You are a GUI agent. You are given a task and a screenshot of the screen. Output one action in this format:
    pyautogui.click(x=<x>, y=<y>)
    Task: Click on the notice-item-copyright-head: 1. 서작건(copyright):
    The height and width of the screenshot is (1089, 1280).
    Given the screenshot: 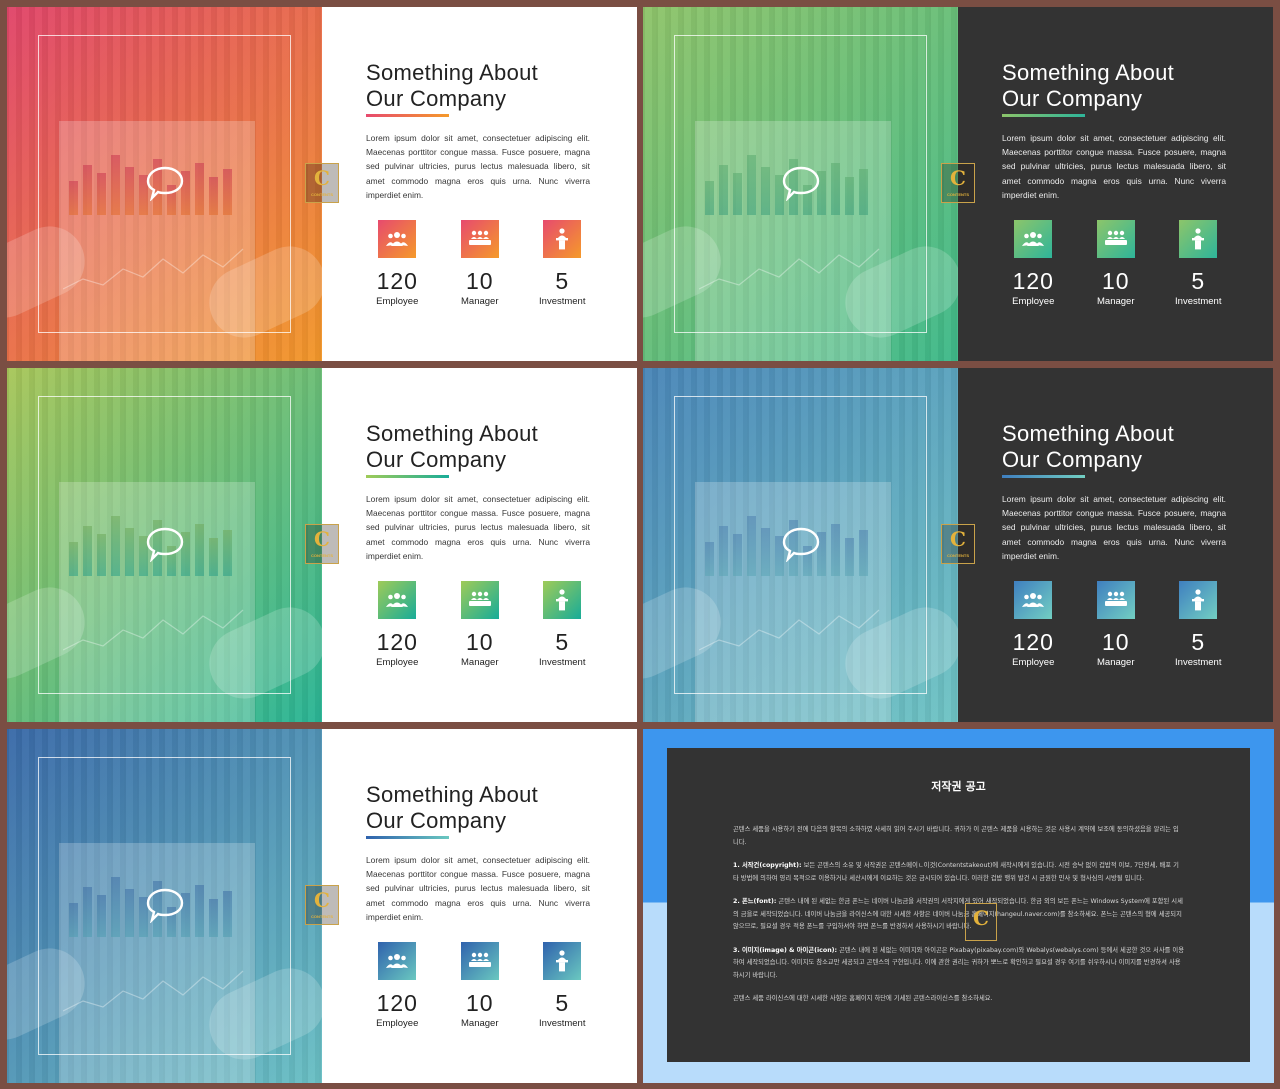 What is the action you would take?
    pyautogui.click(x=767, y=865)
    